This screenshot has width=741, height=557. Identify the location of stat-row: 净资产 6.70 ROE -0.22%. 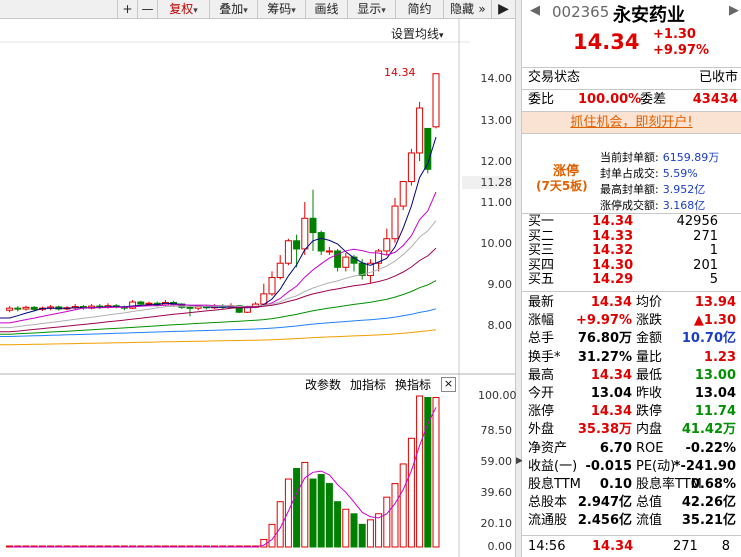
(633, 449).